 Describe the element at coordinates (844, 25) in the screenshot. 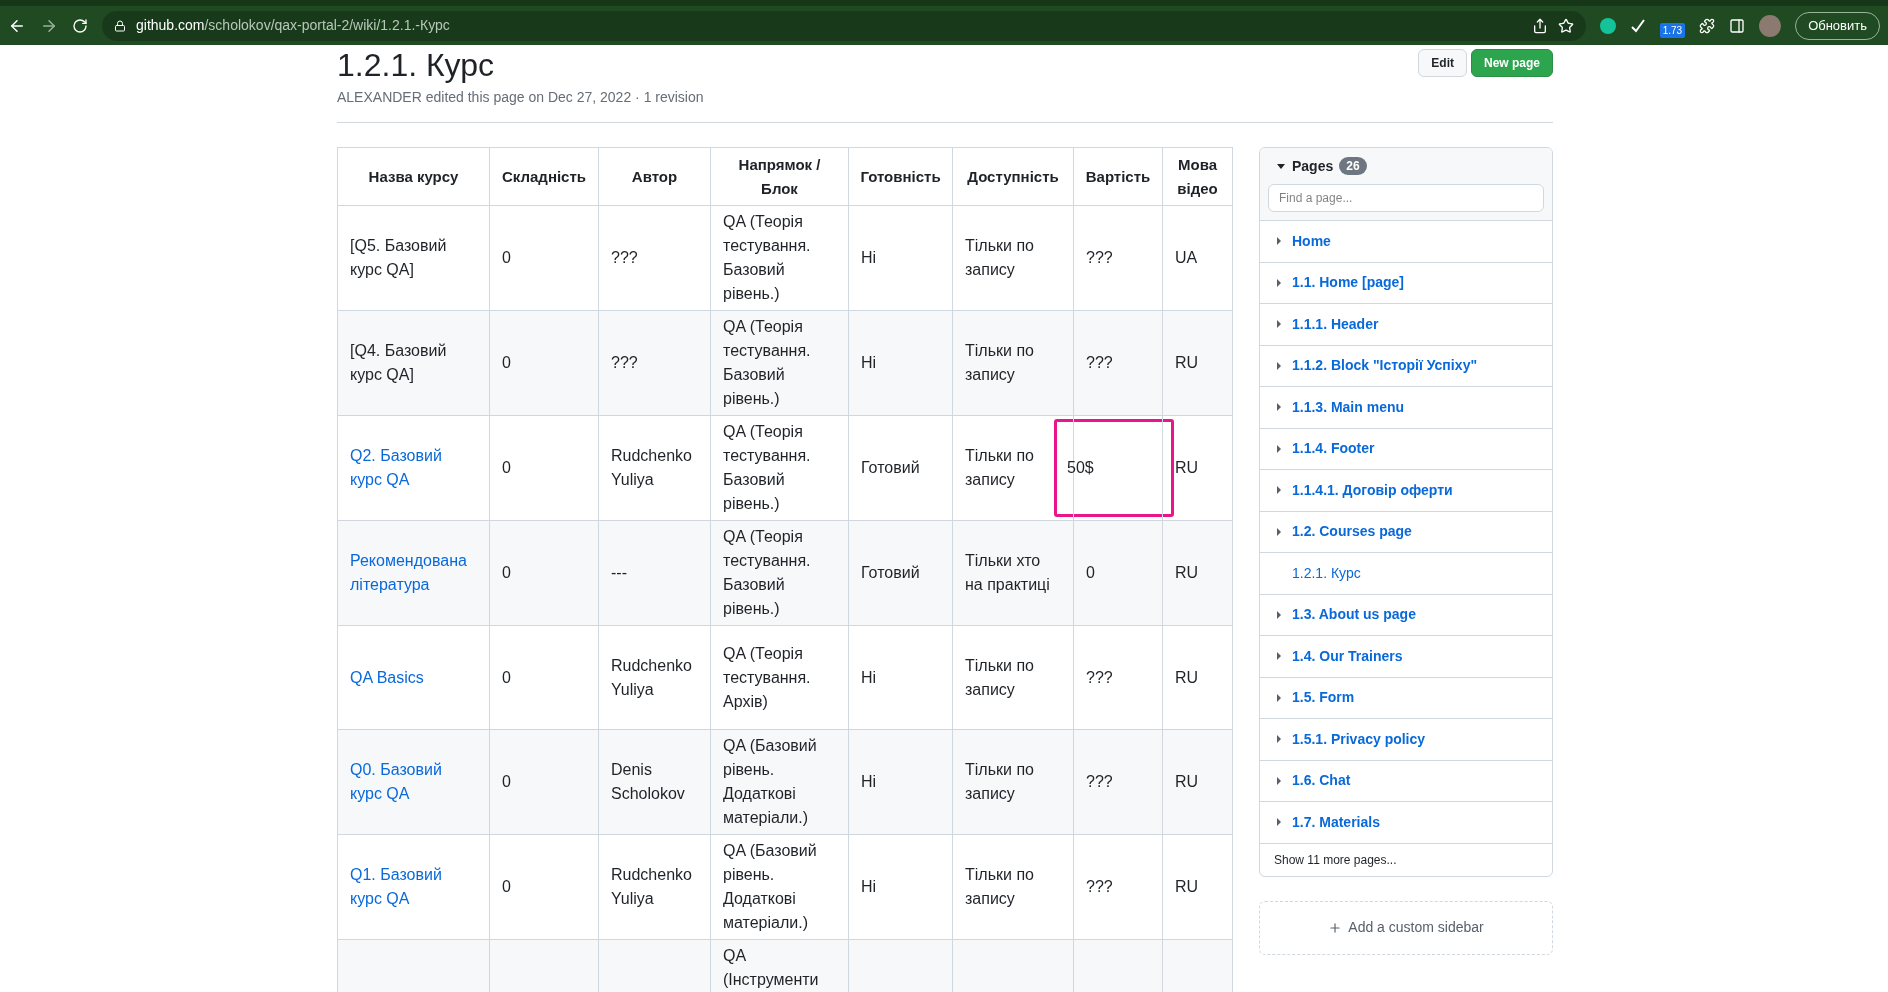

I see `address-bar: github.com/scholokov/qax-portal-2/wiki/1.2.1.-Курс` at that location.